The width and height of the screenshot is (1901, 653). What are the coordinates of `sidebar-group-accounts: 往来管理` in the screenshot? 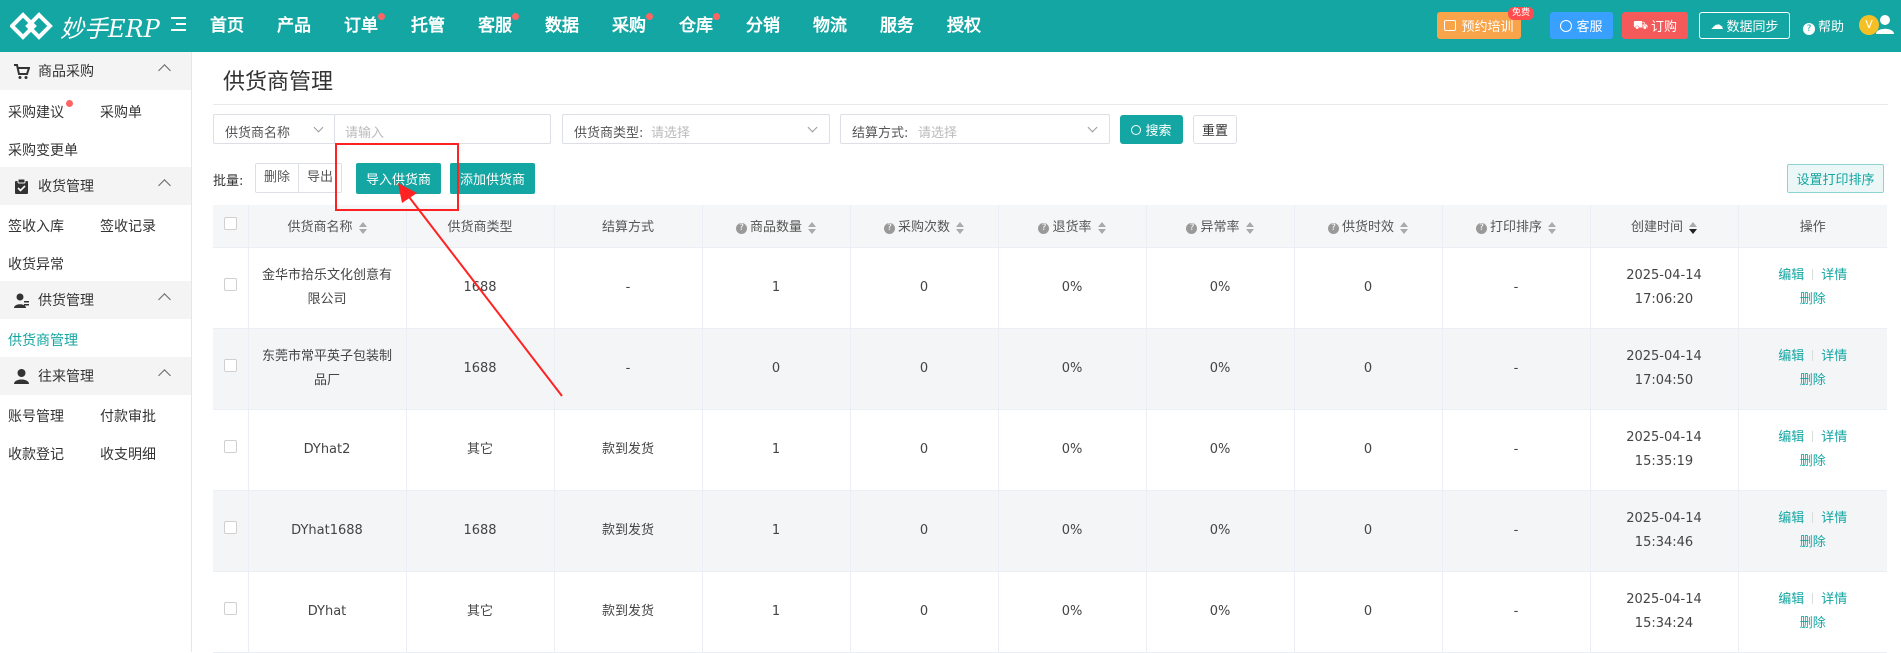 It's located at (95, 376).